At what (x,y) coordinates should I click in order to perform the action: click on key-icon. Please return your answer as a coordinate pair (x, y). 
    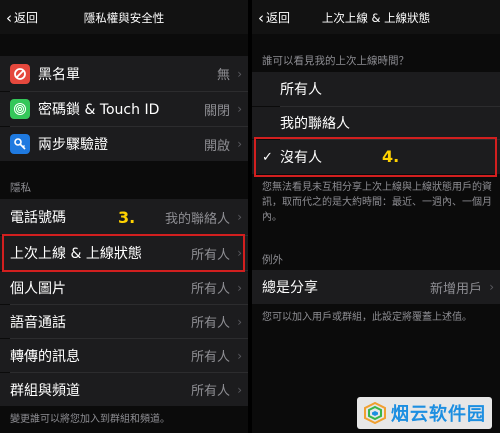
    Looking at the image, I should click on (20, 144).